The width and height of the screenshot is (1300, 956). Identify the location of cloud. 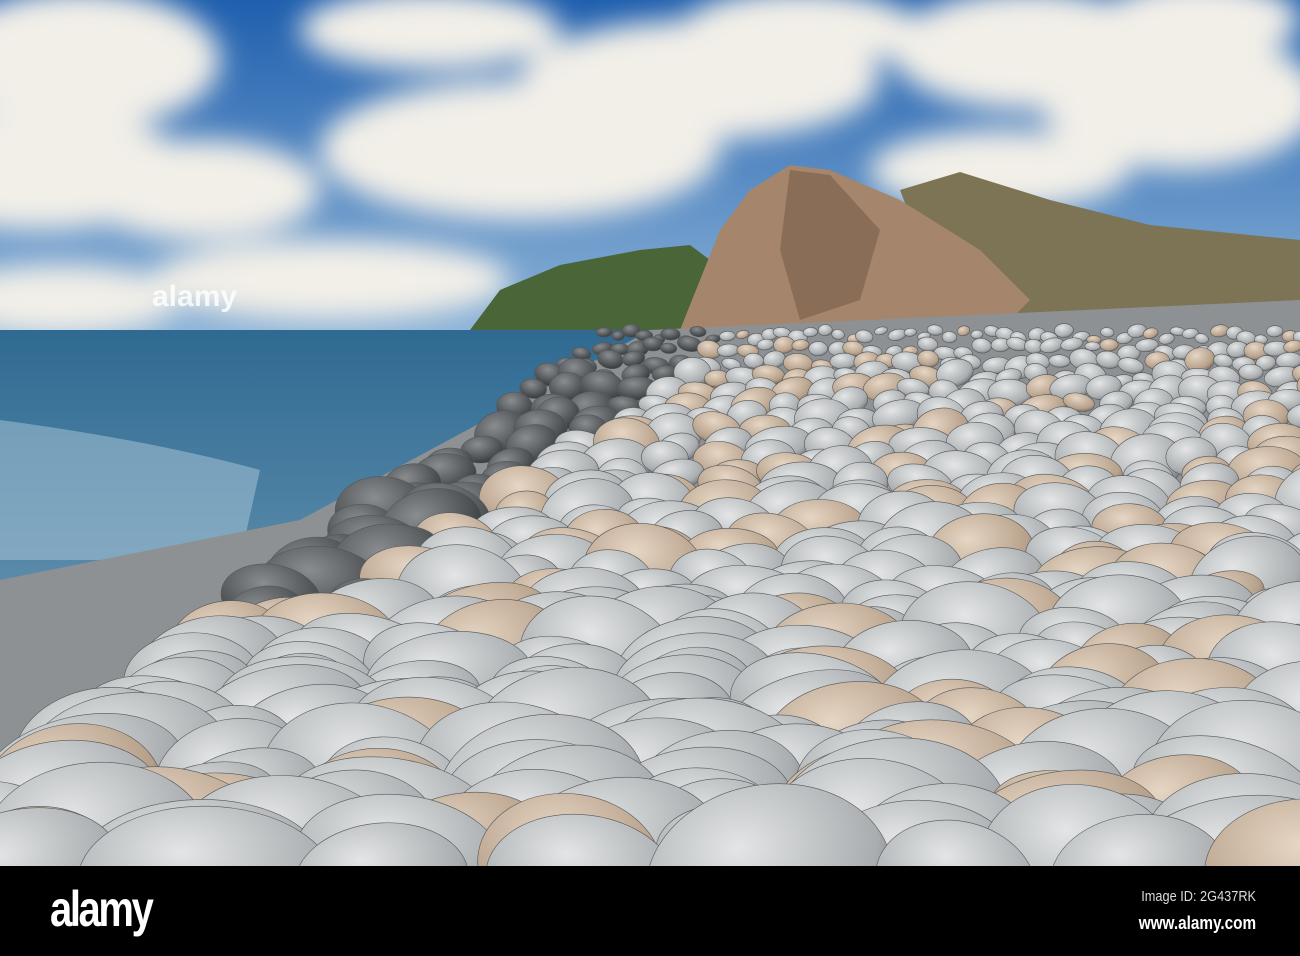
(200, 190).